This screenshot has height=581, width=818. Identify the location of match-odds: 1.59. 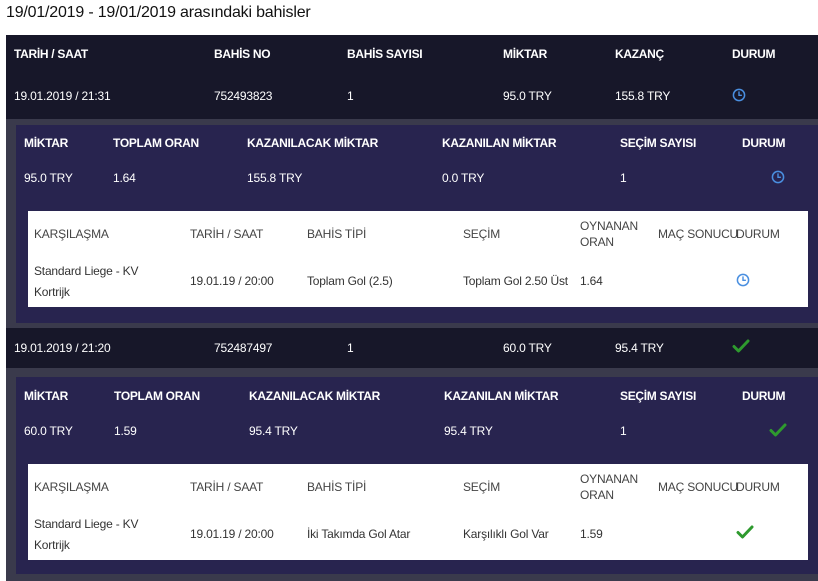
(591, 534).